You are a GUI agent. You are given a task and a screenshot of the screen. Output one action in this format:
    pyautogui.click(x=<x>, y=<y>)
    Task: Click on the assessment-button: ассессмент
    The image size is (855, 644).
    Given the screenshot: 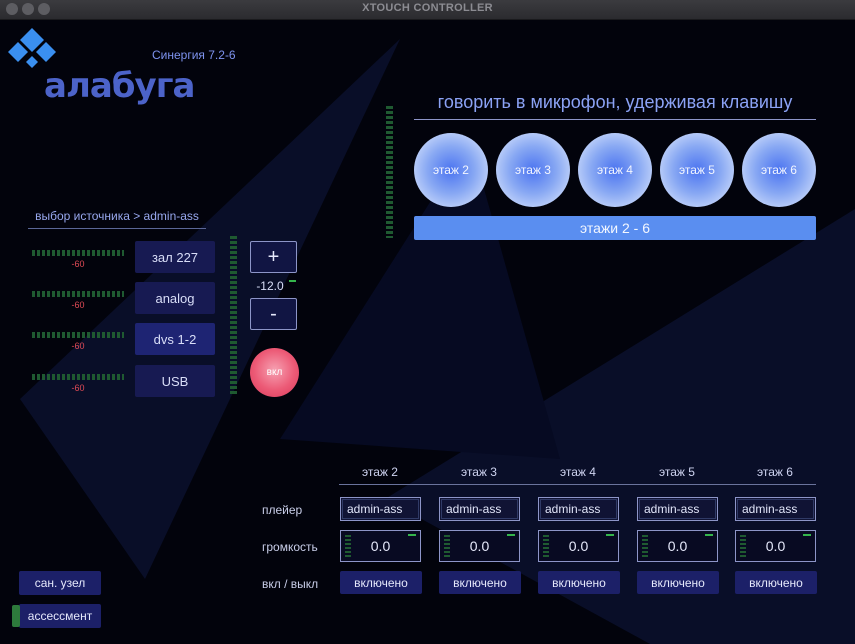 What is the action you would take?
    pyautogui.click(x=56, y=616)
    